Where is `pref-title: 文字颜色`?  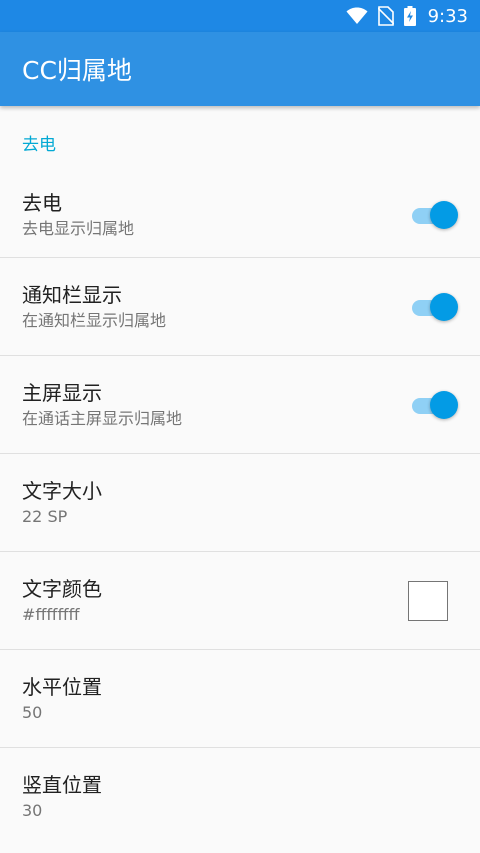
pref-title: 文字颜色 is located at coordinates (62, 588).